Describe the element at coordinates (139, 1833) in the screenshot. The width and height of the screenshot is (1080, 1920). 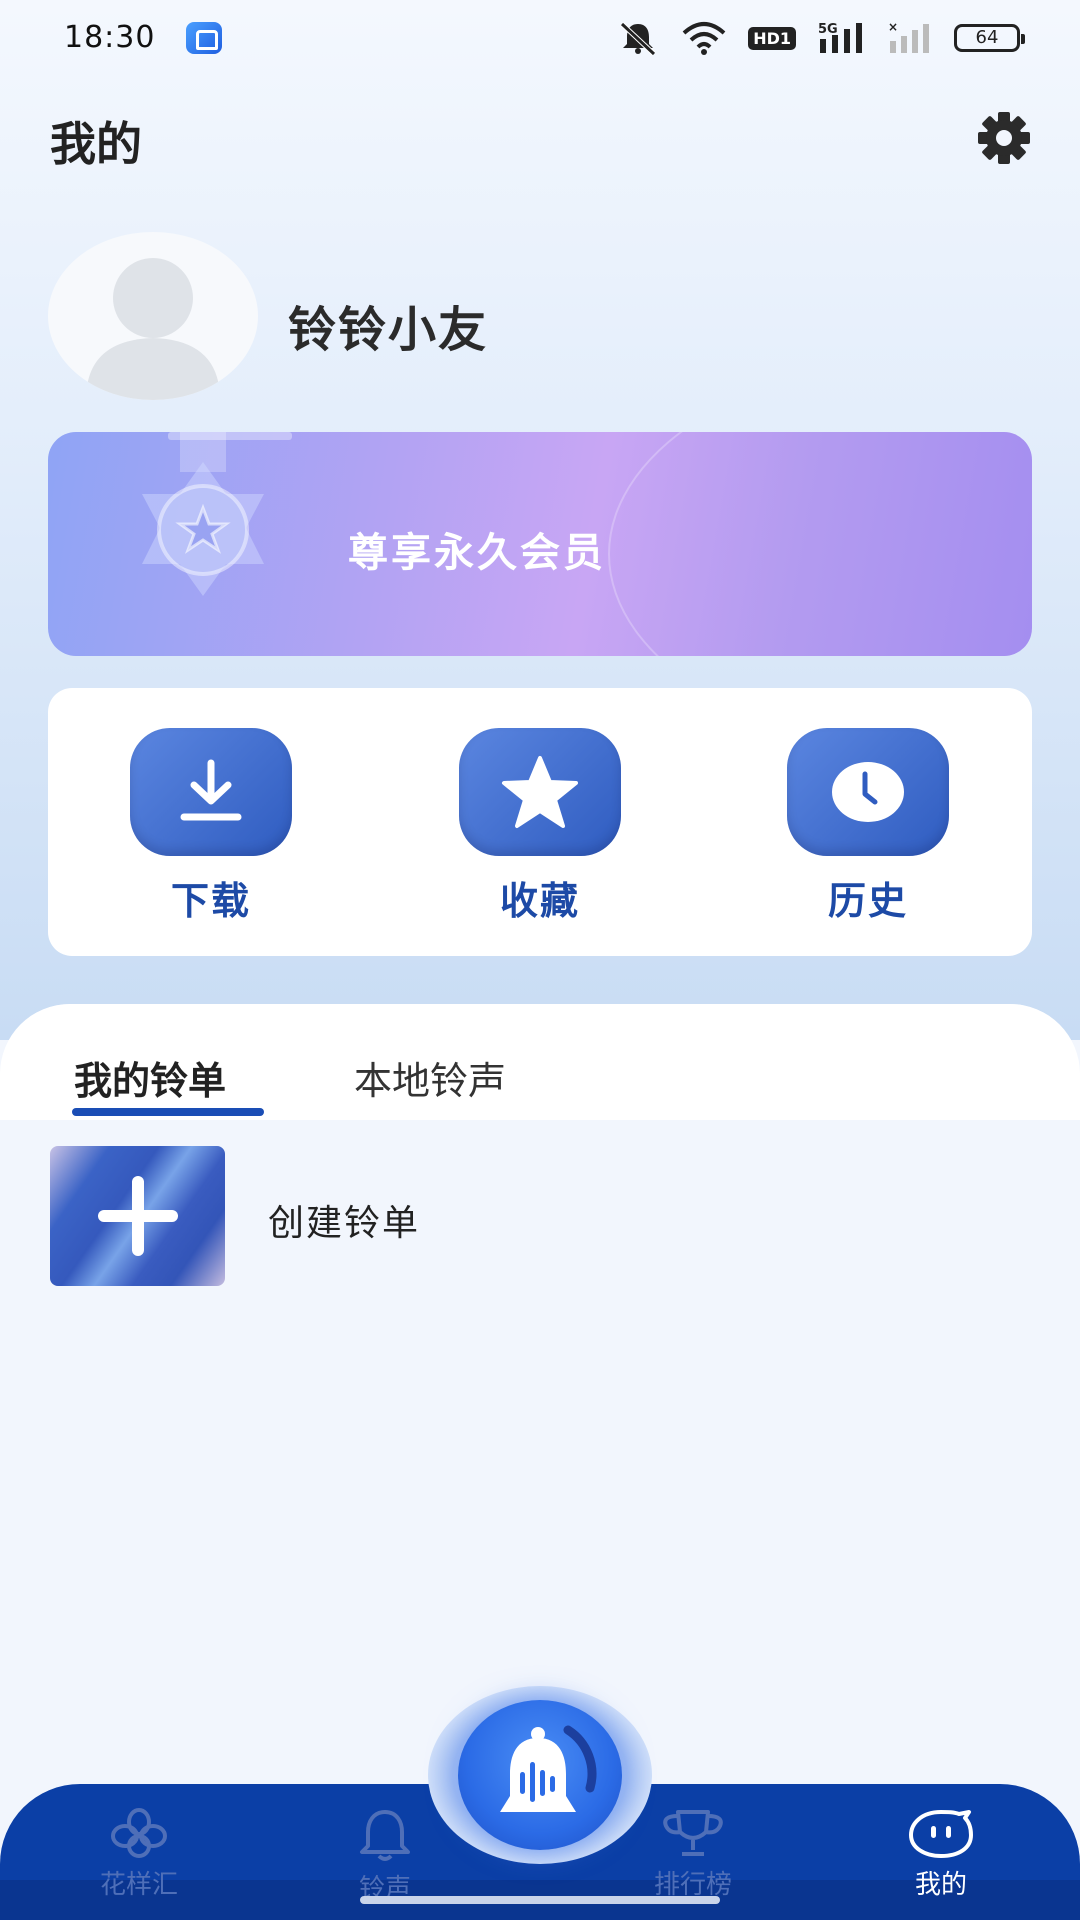
I see `clover-icon` at that location.